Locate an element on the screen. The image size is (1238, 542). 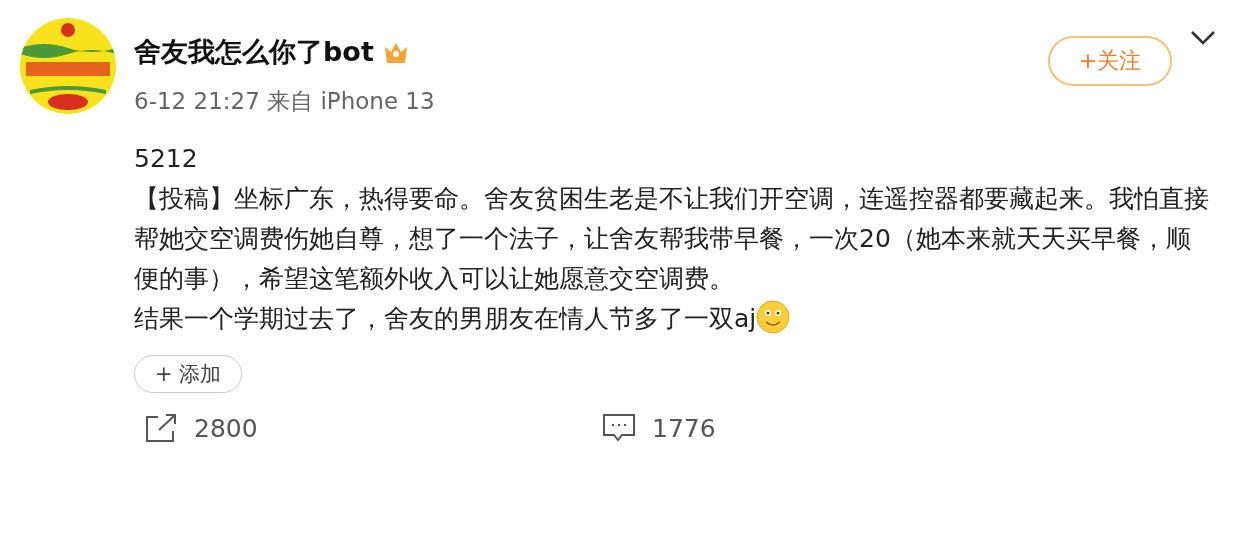
share-icon is located at coordinates (161, 428).